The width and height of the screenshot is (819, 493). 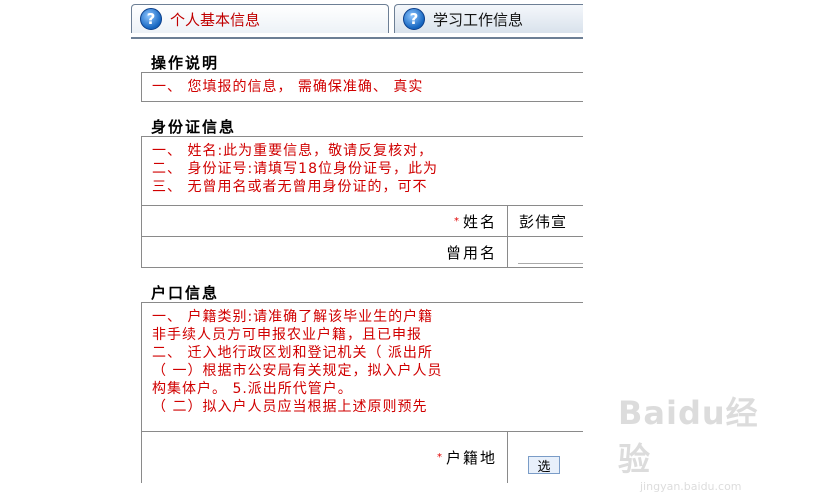 What do you see at coordinates (215, 19) in the screenshot?
I see `tab-label: 个人基本信息` at bounding box center [215, 19].